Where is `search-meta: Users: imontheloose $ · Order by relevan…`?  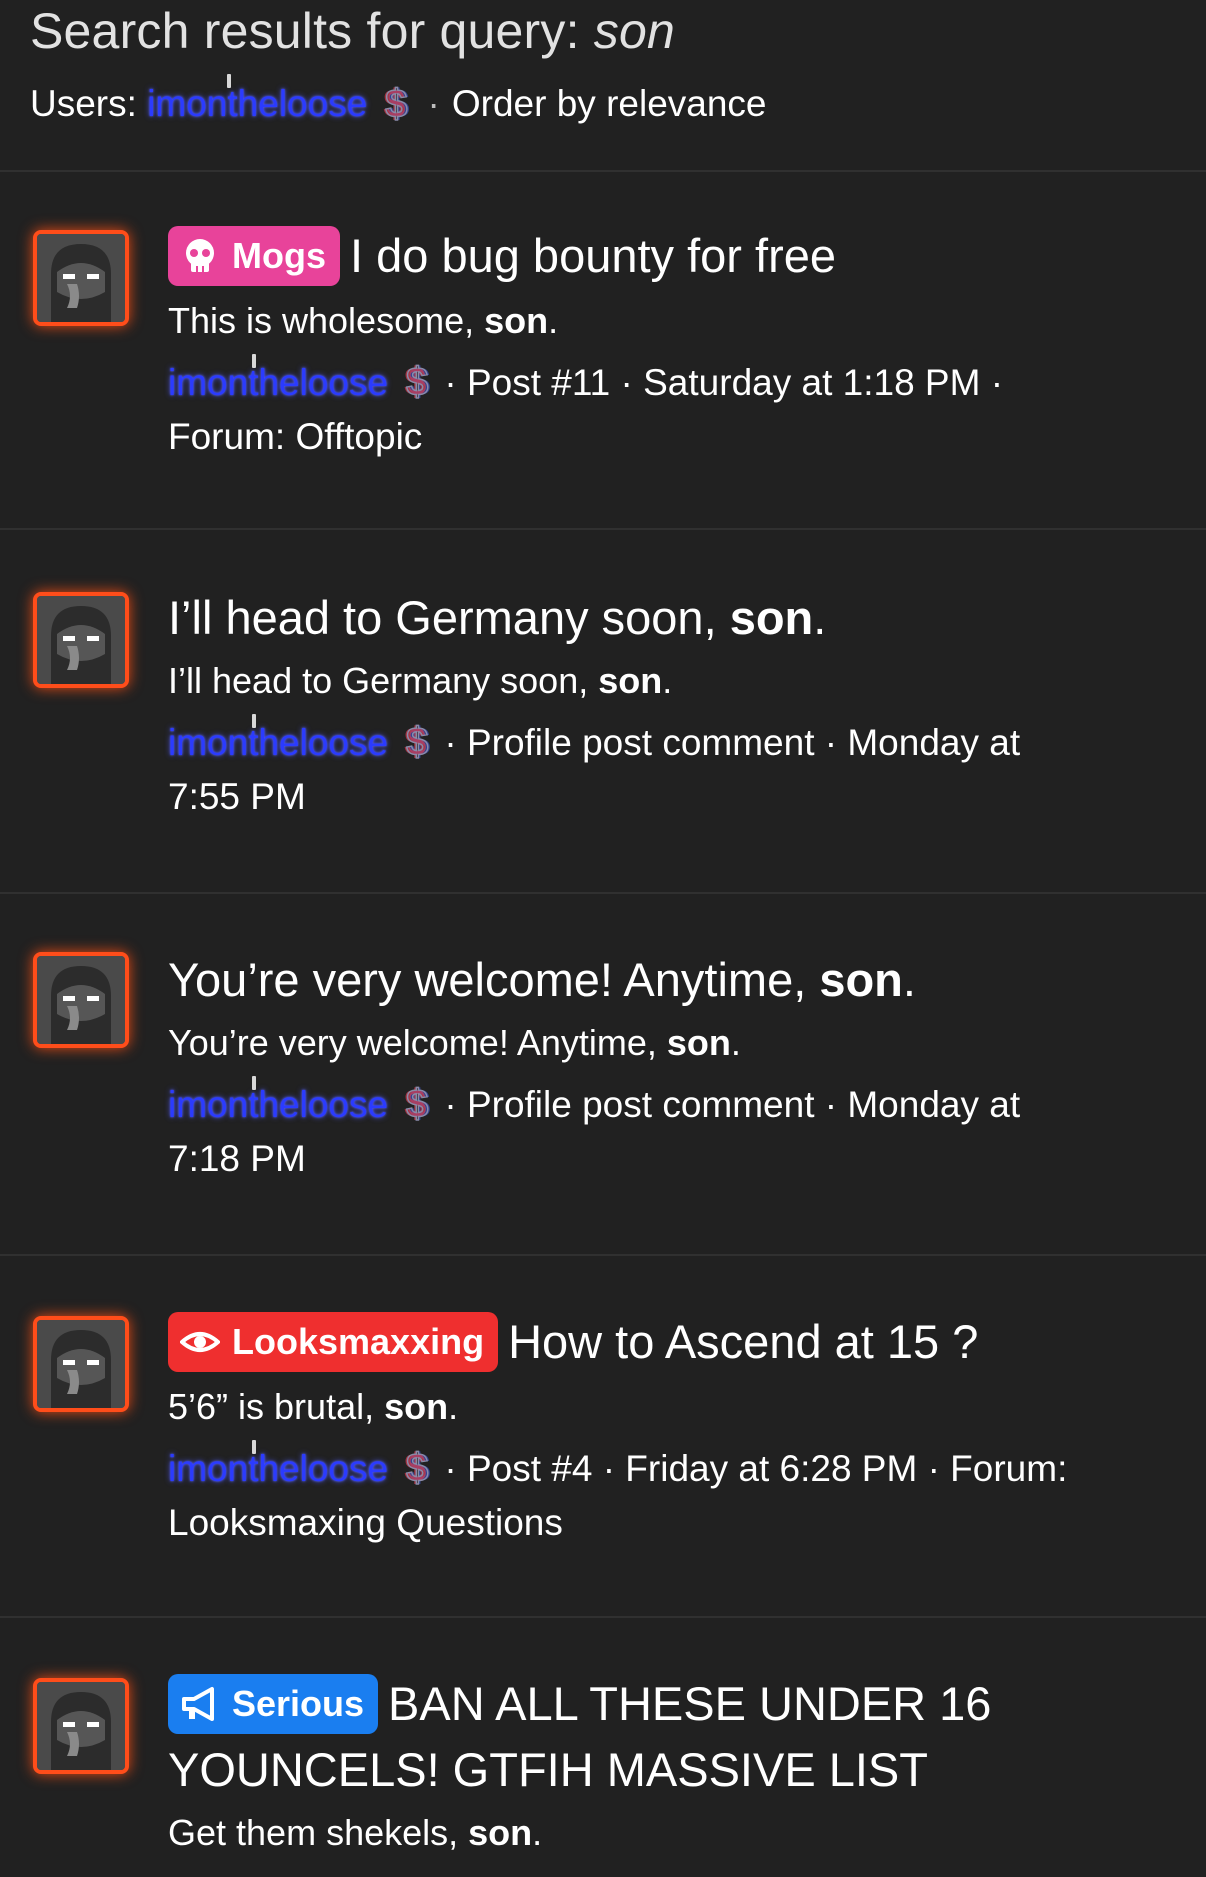 search-meta: Users: imontheloose $ · Order by relevan… is located at coordinates (610, 100).